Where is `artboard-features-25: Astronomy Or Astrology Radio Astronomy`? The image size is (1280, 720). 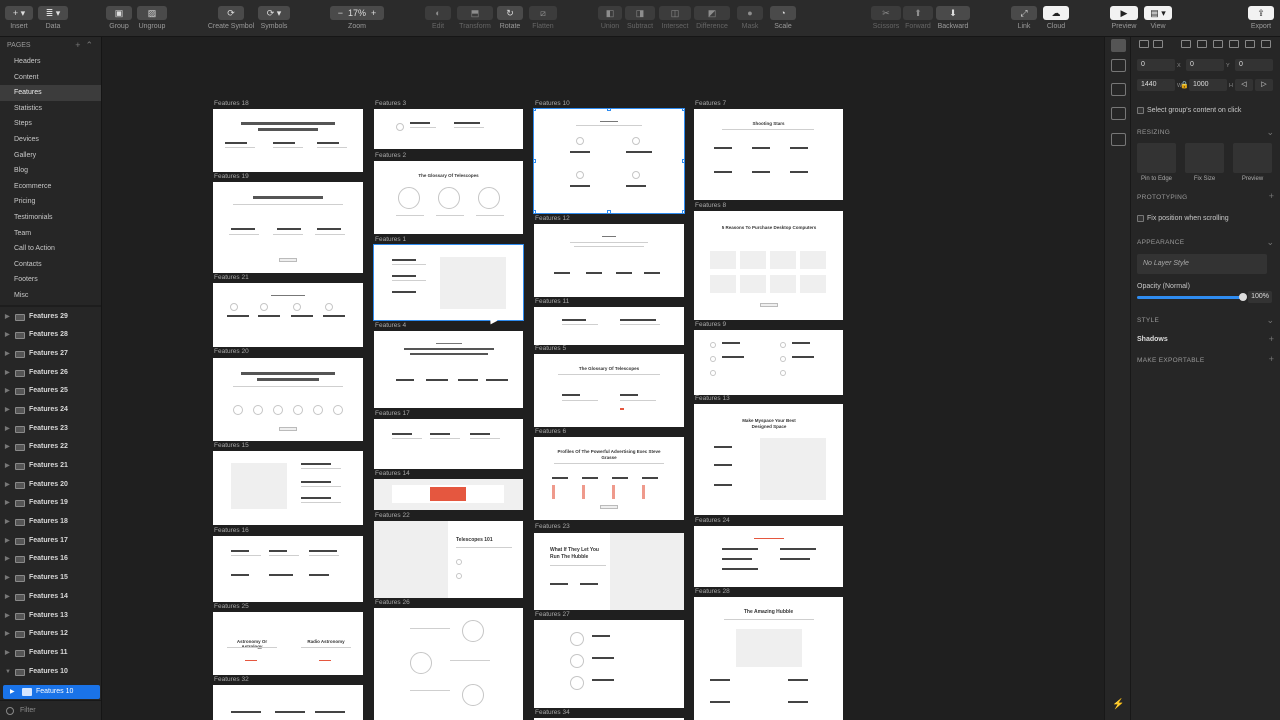 artboard-features-25: Astronomy Or Astrology Radio Astronomy is located at coordinates (288, 643).